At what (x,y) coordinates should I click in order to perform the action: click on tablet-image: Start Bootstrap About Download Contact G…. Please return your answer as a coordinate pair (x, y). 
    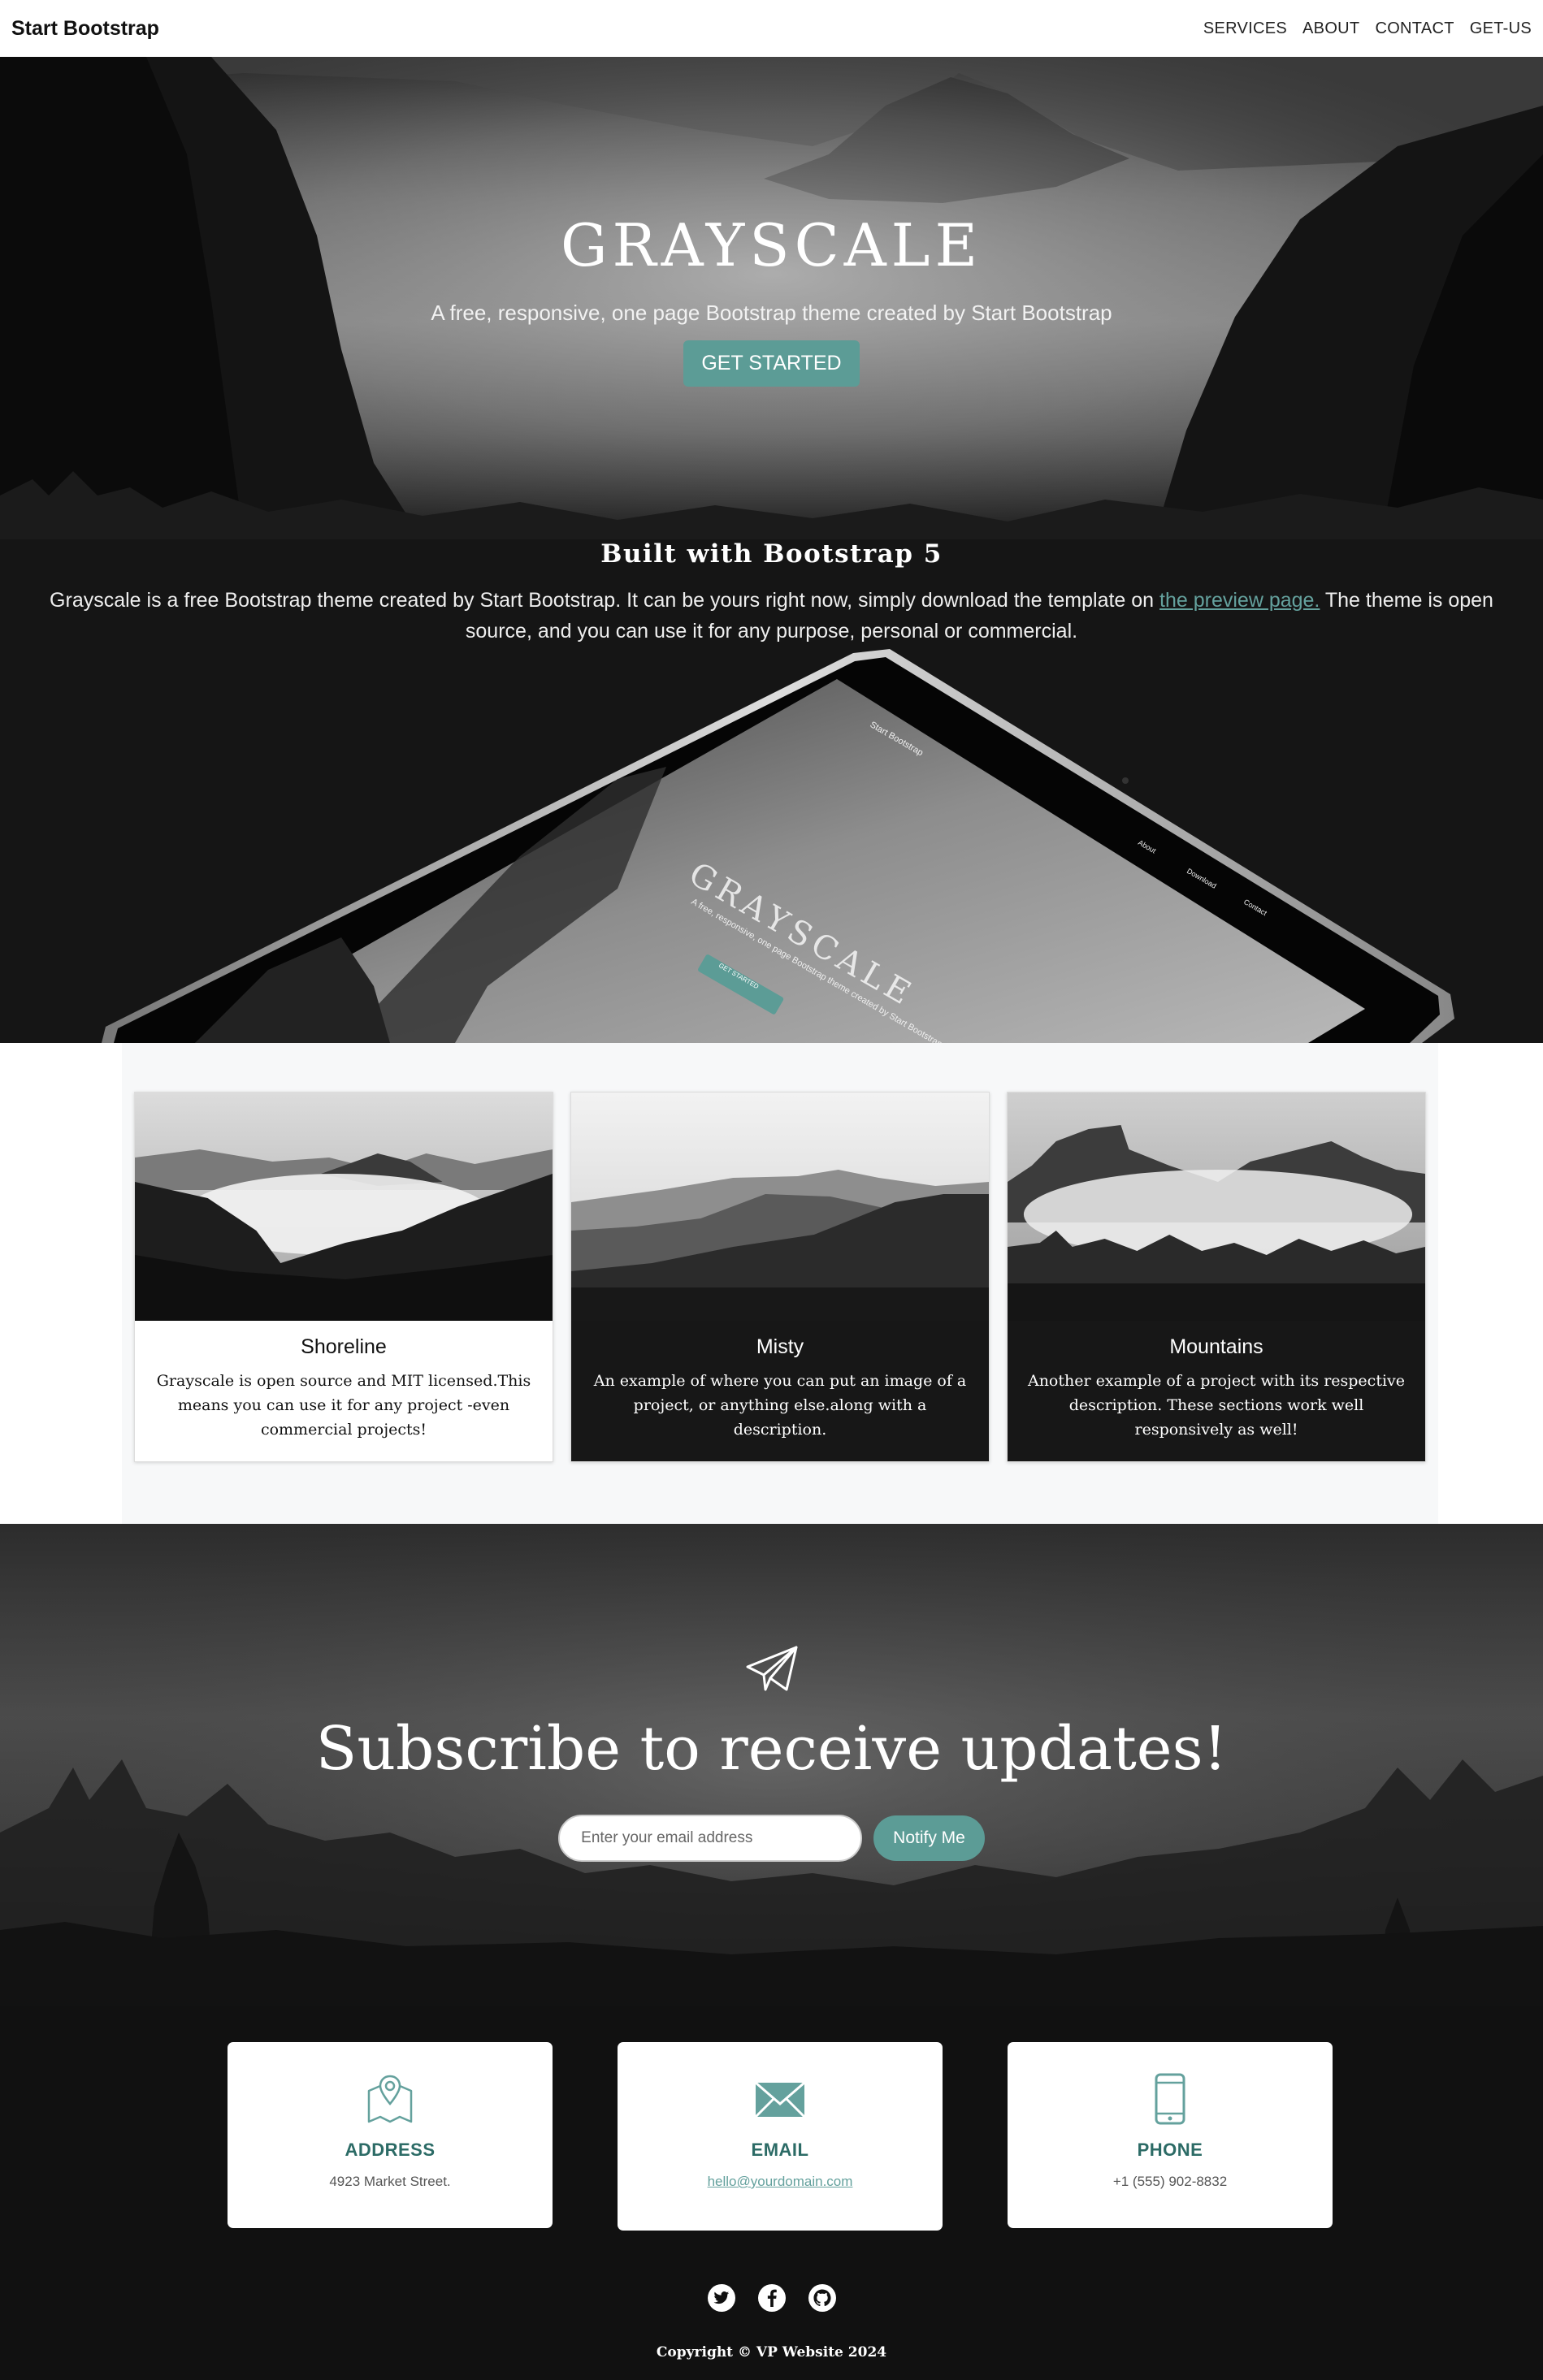
    Looking at the image, I should click on (778, 846).